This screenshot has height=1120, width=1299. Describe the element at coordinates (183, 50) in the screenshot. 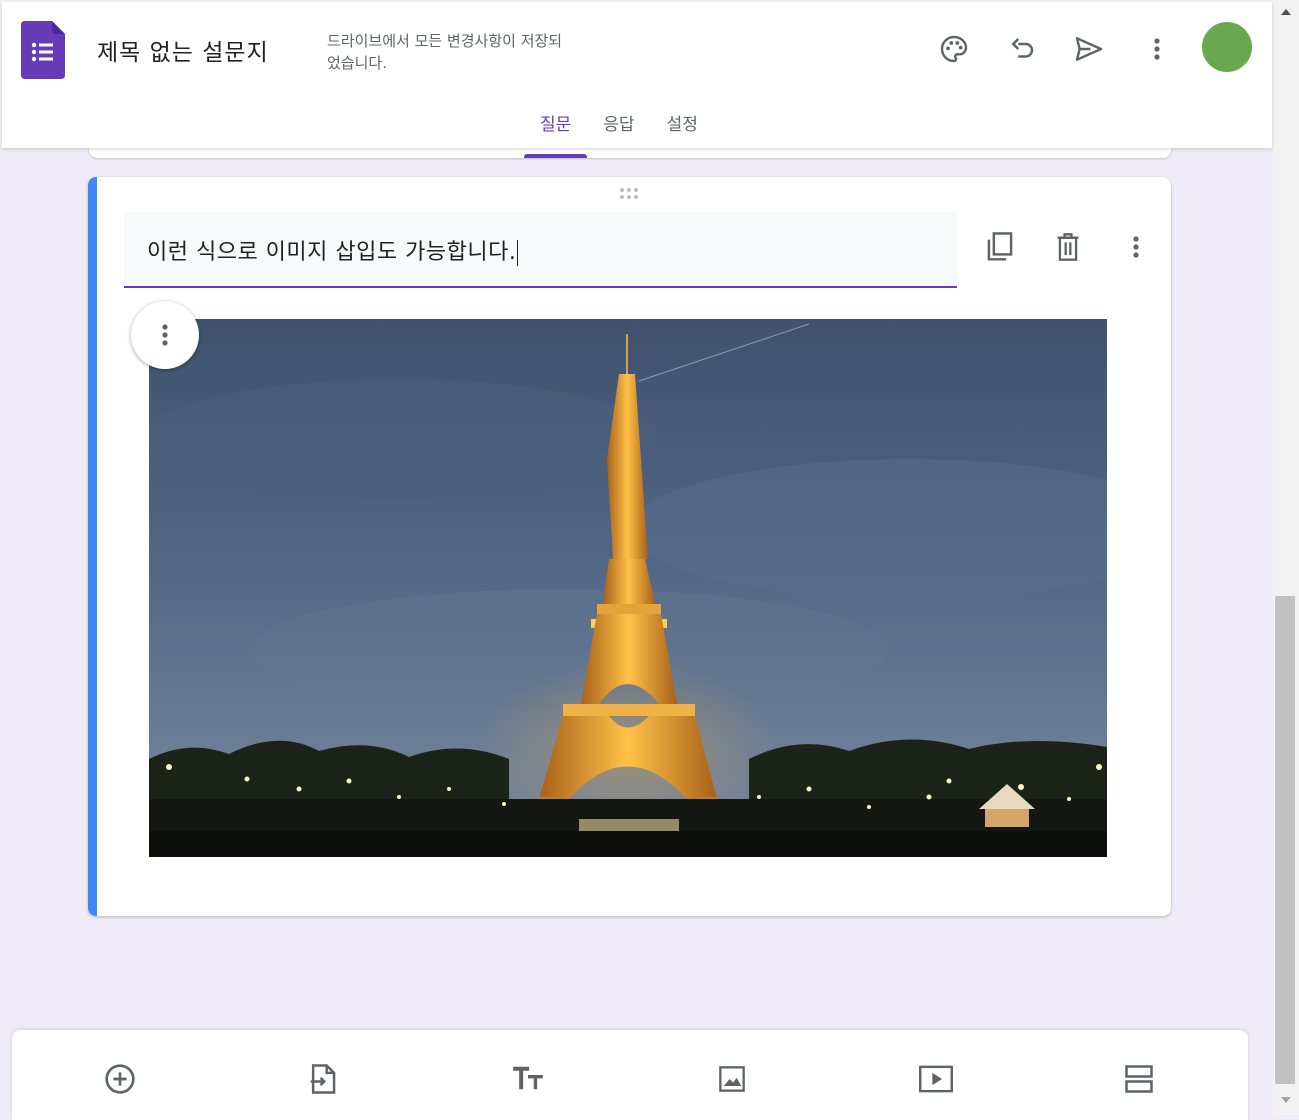

I see `form-title: 제목 없는 설문지` at that location.